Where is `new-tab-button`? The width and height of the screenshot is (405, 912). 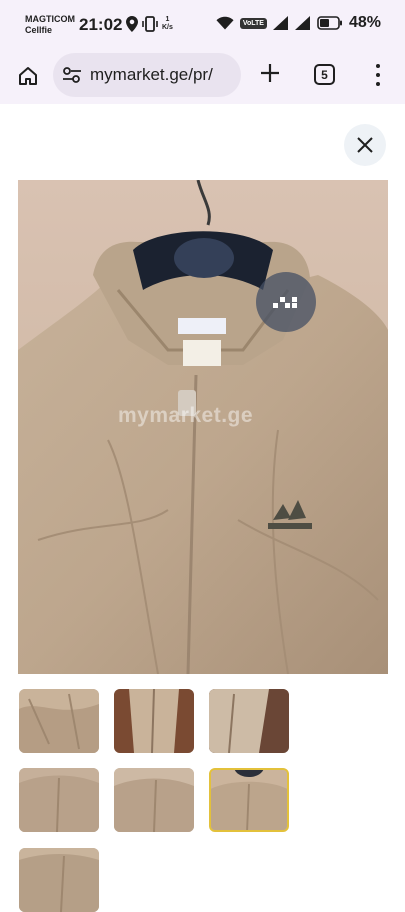 new-tab-button is located at coordinates (270, 73).